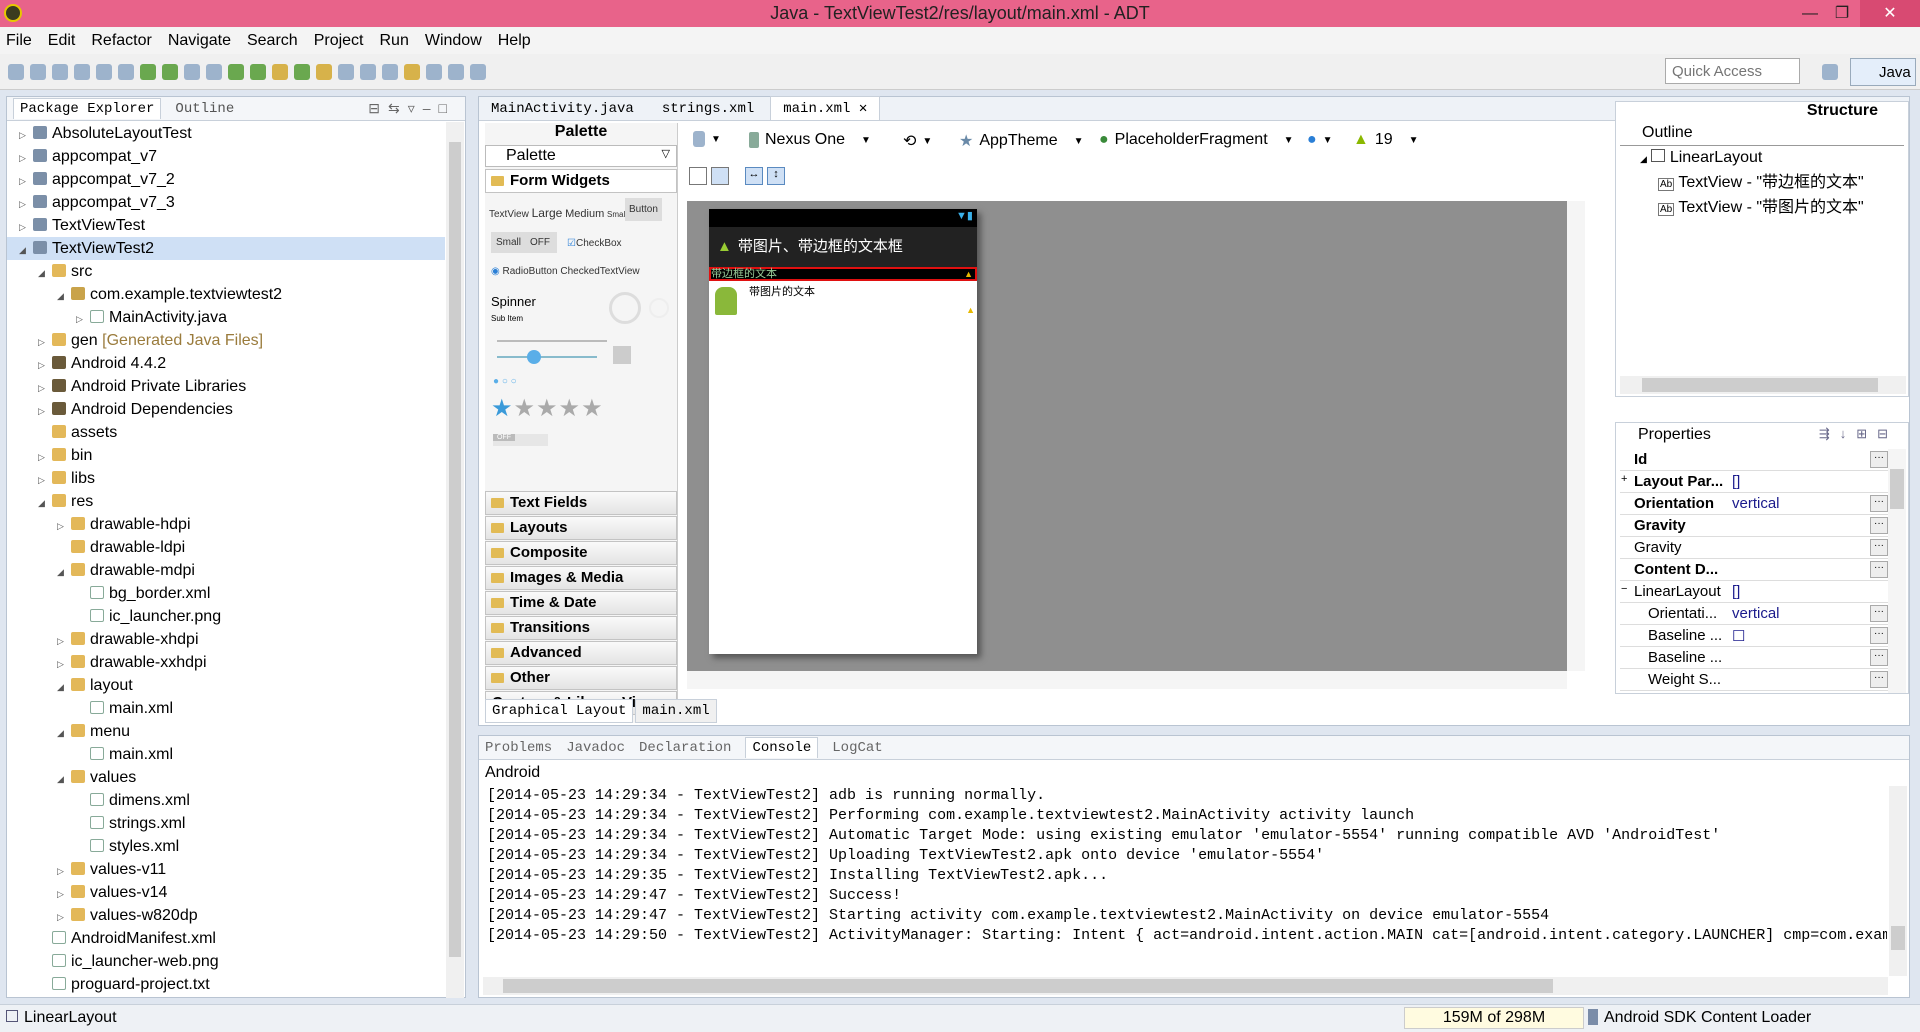  I want to click on back-icon, so click(434, 71).